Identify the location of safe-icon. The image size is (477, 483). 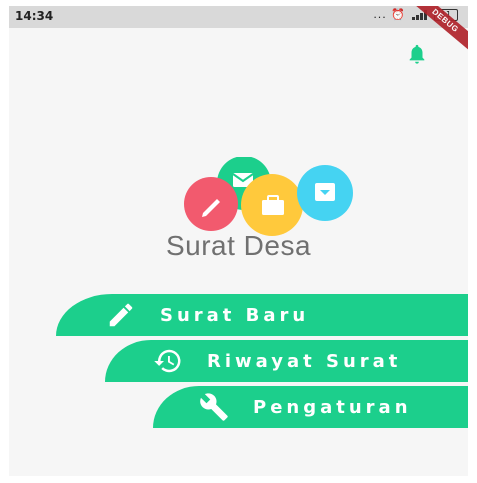
(325, 192).